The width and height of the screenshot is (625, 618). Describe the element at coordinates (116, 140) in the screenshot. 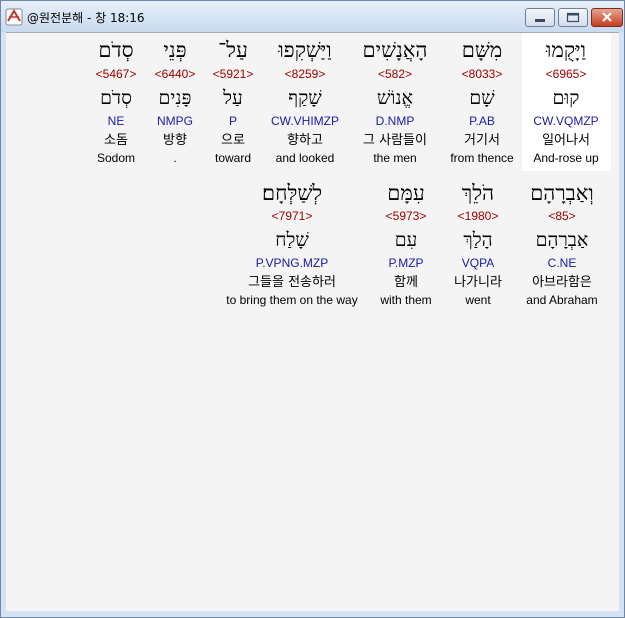

I see `korean-gloss: 소돔` at that location.